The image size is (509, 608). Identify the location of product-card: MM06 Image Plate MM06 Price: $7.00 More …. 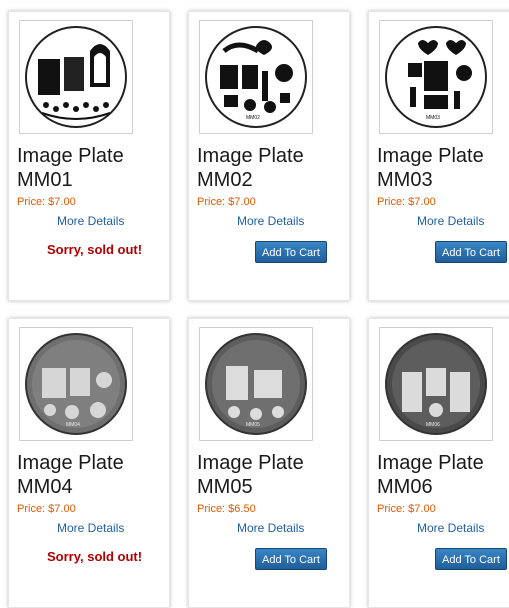
(438, 463).